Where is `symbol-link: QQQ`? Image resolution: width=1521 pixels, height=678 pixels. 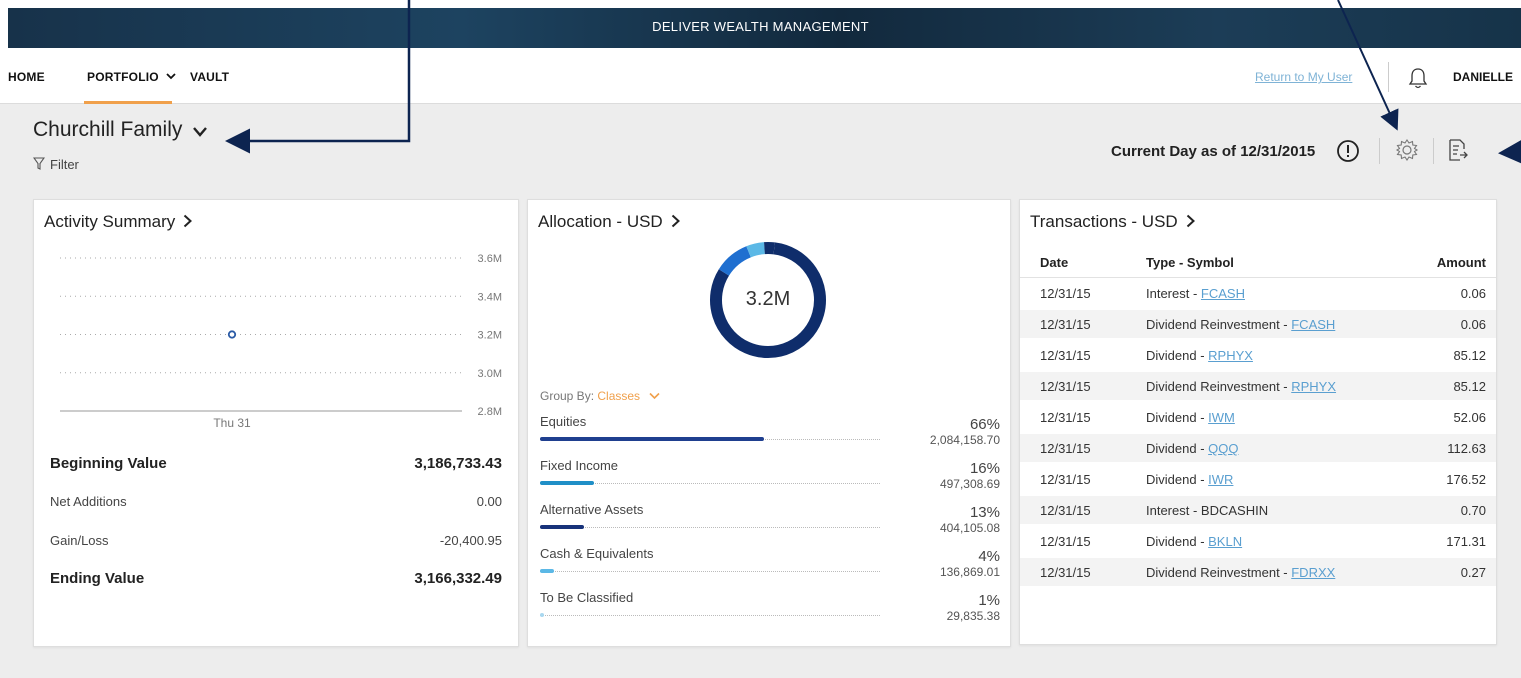 symbol-link: QQQ is located at coordinates (1223, 448).